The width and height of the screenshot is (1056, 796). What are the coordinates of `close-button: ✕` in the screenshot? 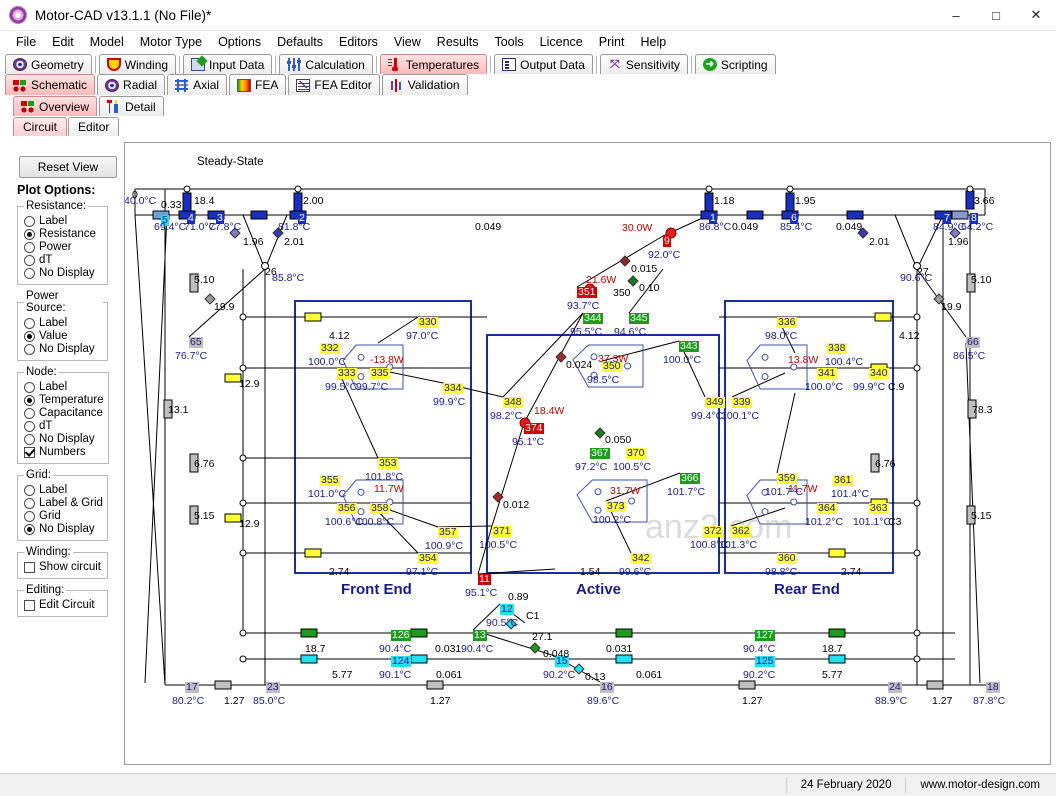 It's located at (1036, 15).